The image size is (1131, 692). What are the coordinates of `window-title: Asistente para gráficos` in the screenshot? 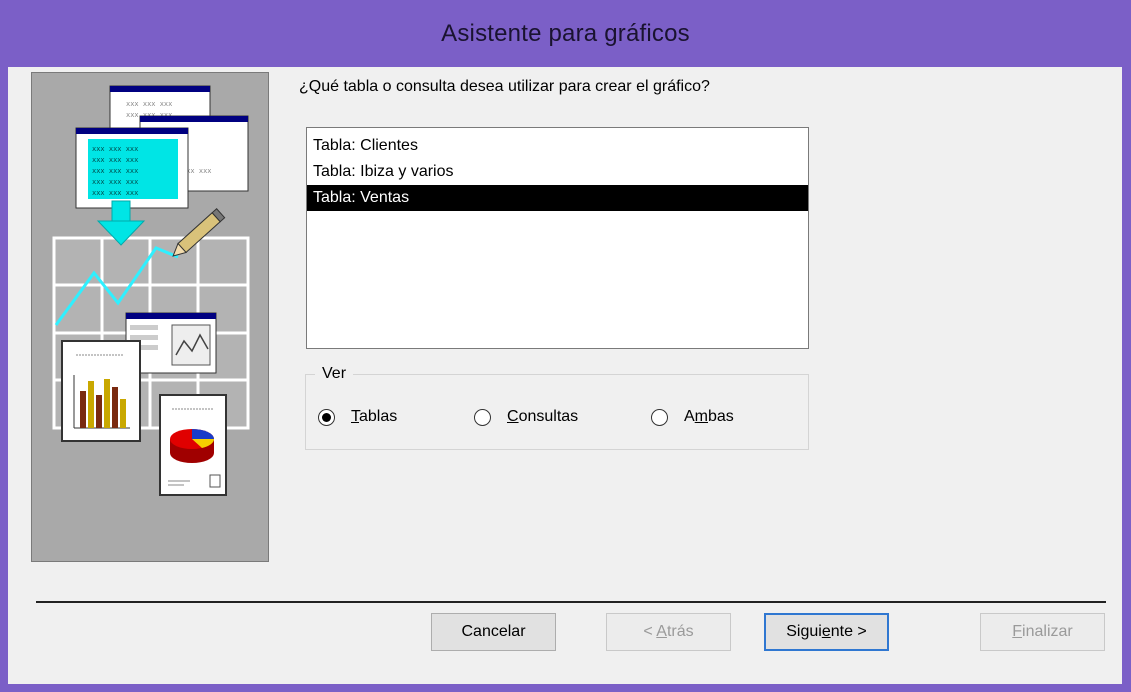 It's located at (565, 33).